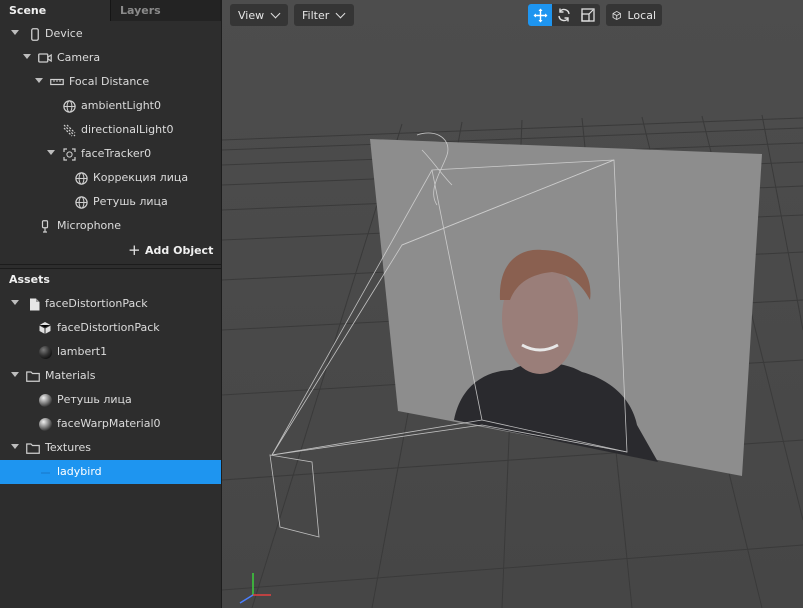 This screenshot has height=608, width=803. What do you see at coordinates (110, 34) in the screenshot?
I see `scene-item-device: Device` at bounding box center [110, 34].